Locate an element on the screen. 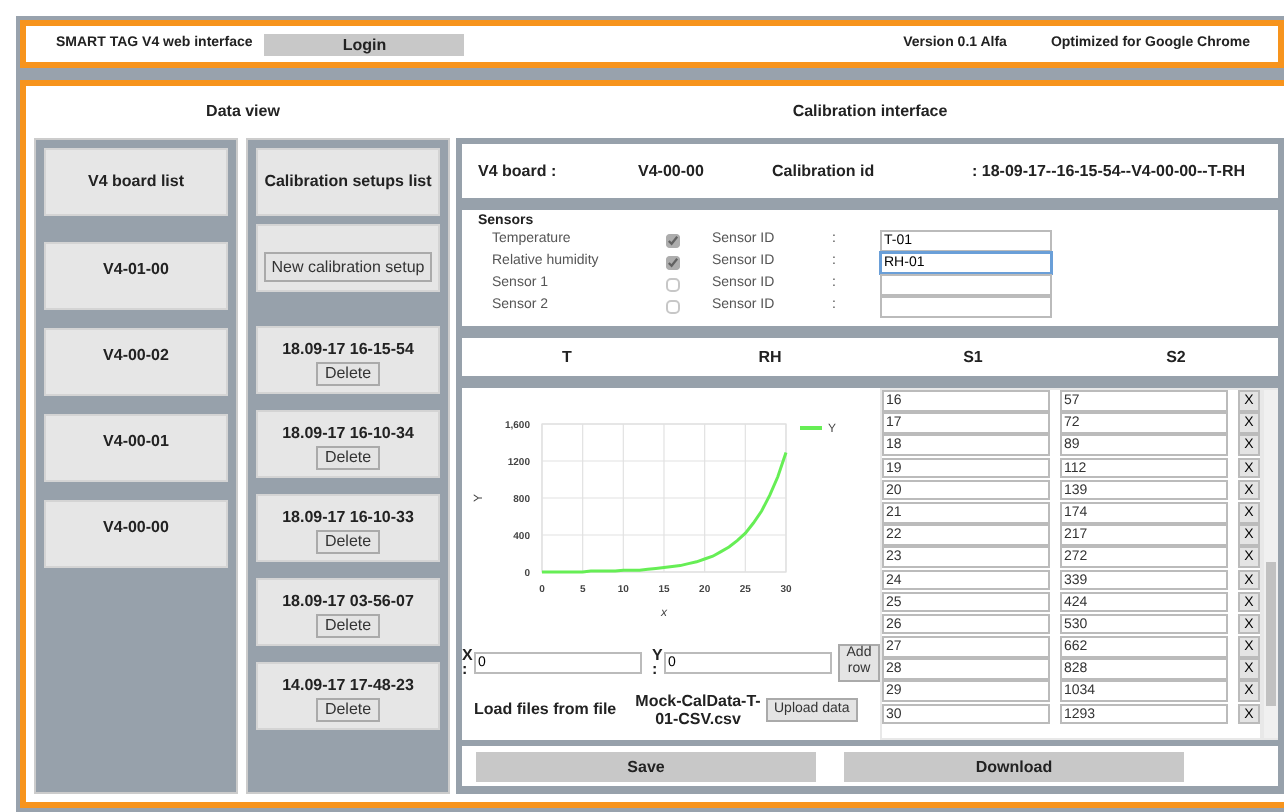 The image size is (1284, 812). list-header: Calibration setups list is located at coordinates (348, 182).